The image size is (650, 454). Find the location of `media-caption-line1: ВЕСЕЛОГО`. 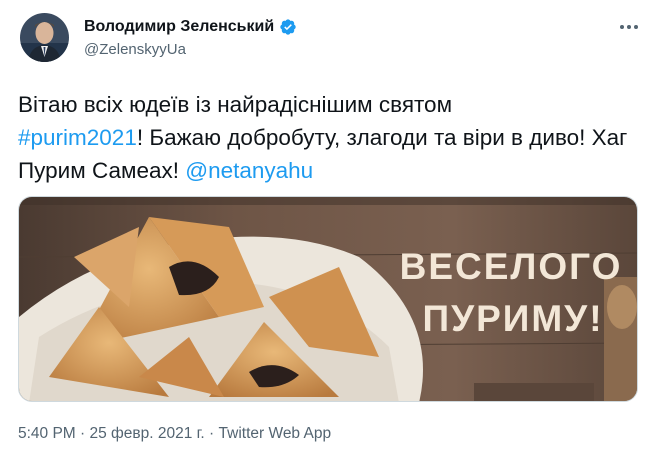

media-caption-line1: ВЕСЕЛОГО is located at coordinates (511, 266).